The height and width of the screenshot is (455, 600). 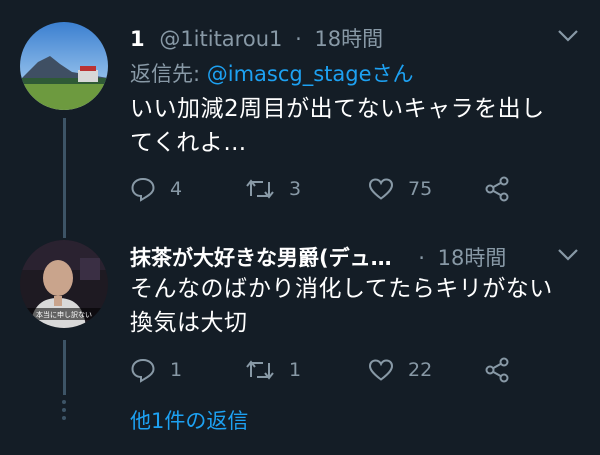 I want to click on tweet-text-line: 換気は大切, so click(x=189, y=323).